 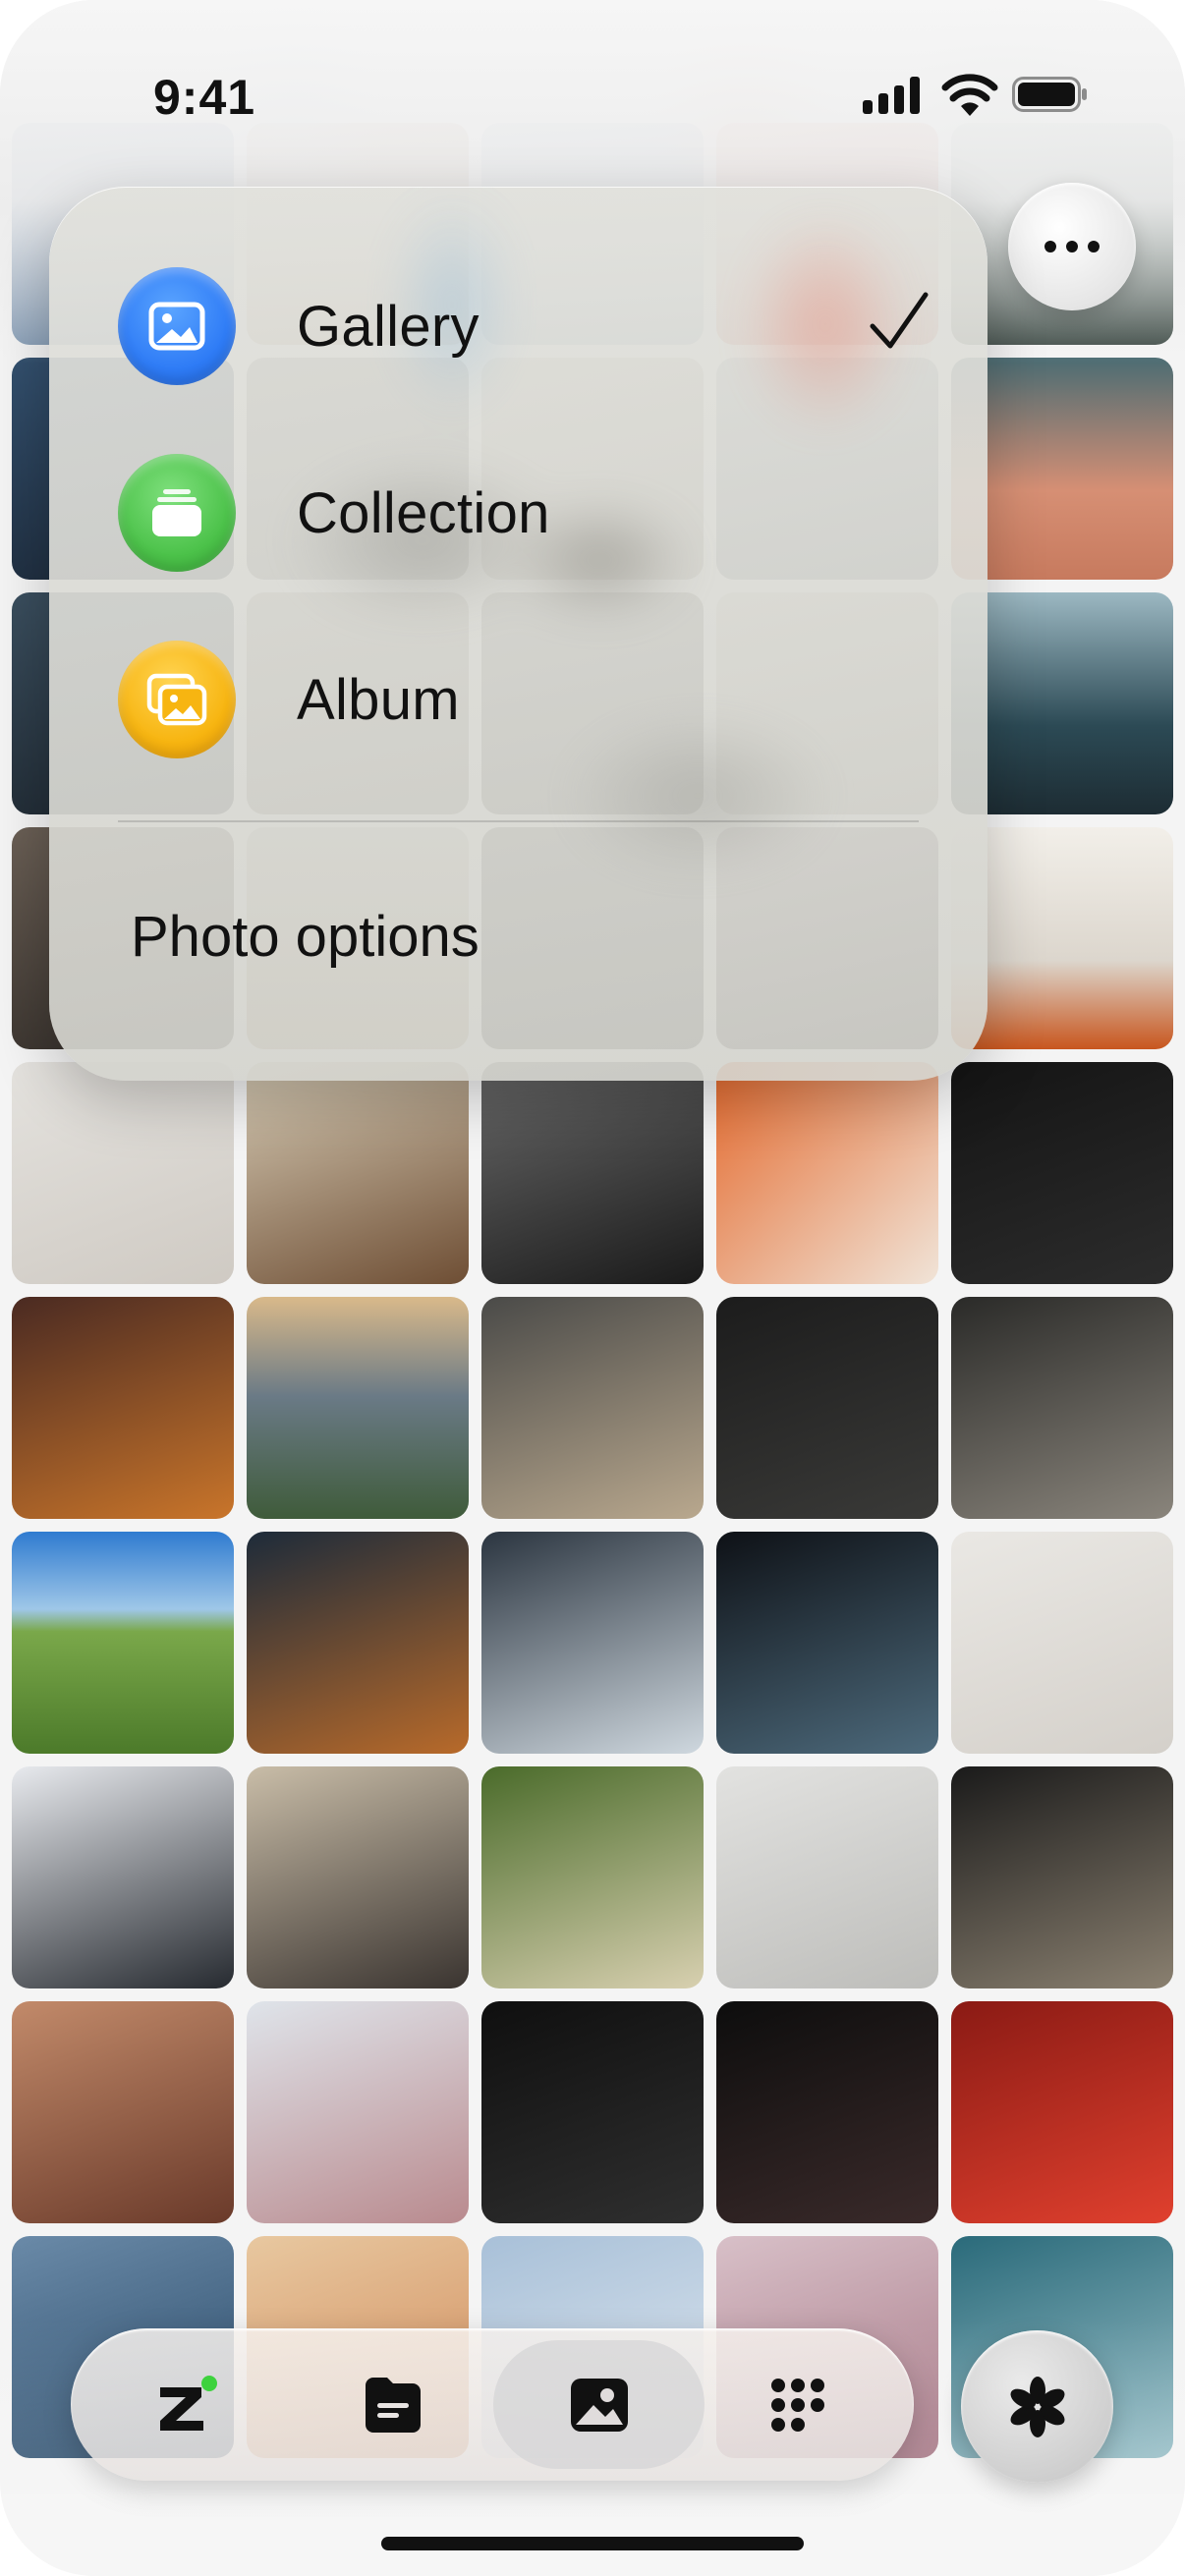 What do you see at coordinates (519, 821) in the screenshot?
I see `menu-divider` at bounding box center [519, 821].